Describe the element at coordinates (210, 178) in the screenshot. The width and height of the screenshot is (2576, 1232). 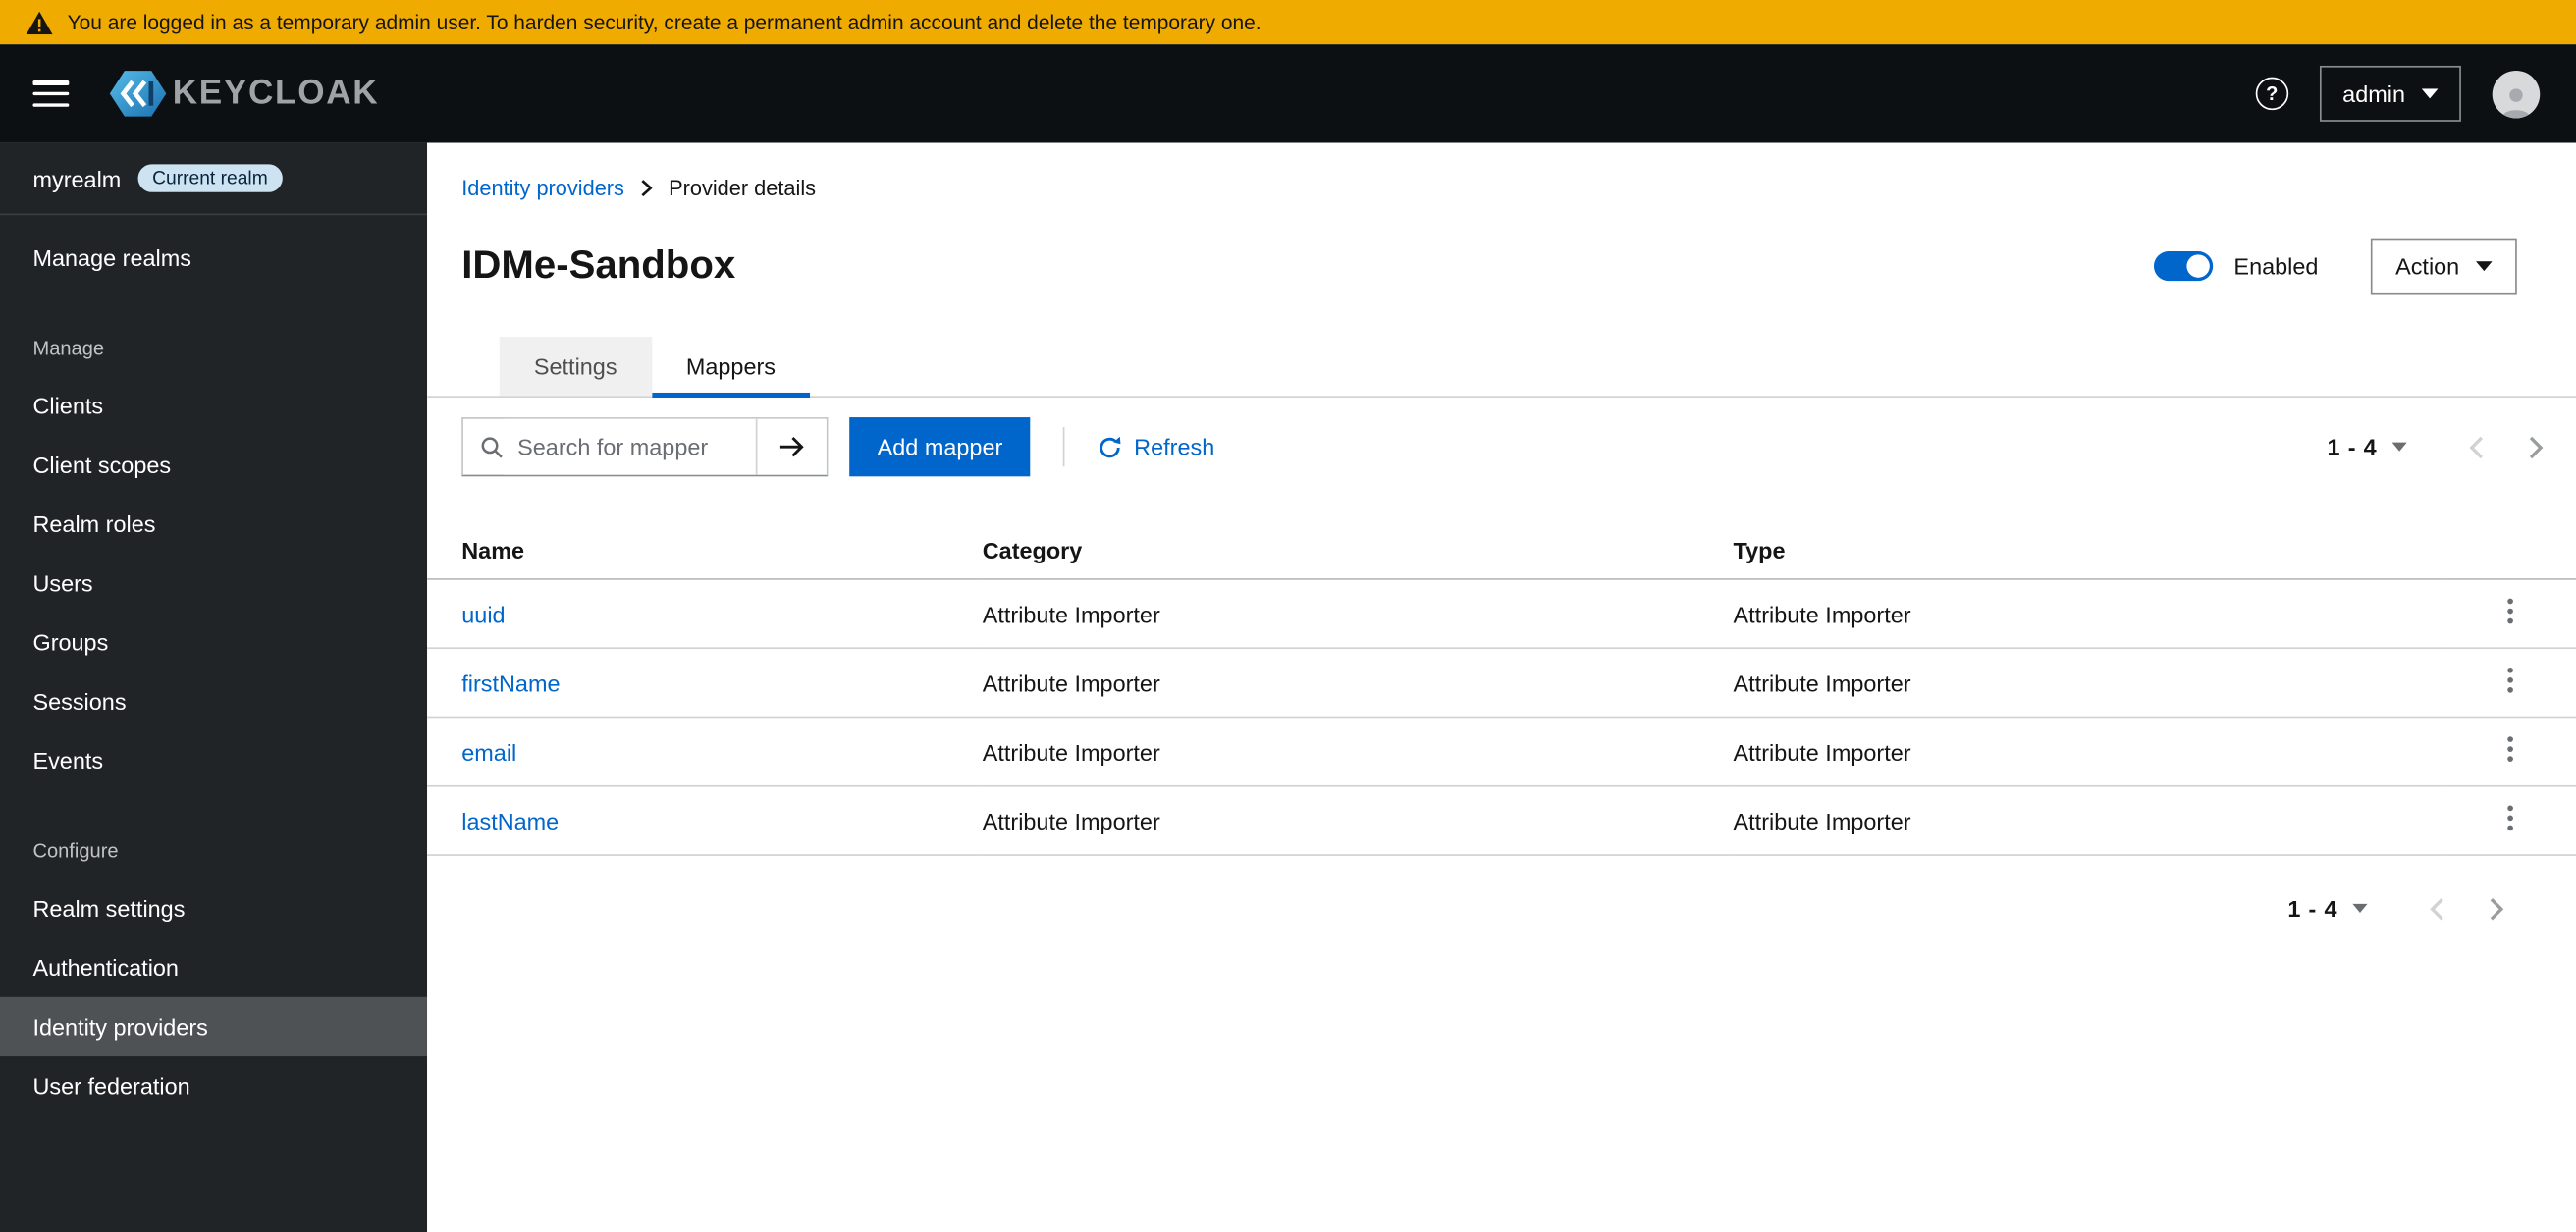
I see `current-realm-badge: Current realm` at that location.